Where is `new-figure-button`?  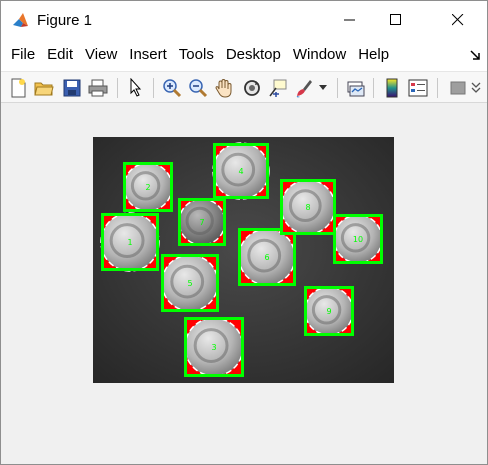
new-figure-button is located at coordinates (18, 88).